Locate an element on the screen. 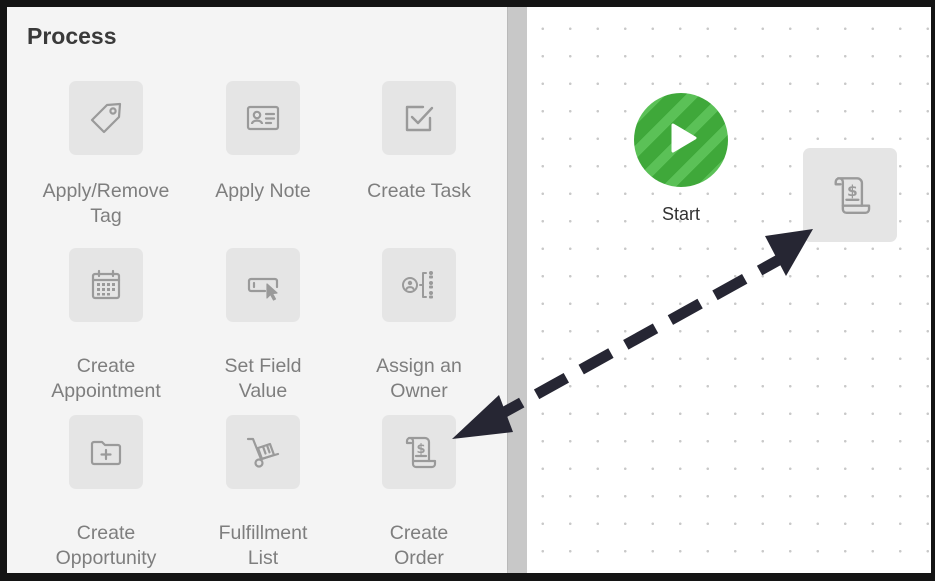 The height and width of the screenshot is (581, 935). palette-item-create-appointment is located at coordinates (106, 285).